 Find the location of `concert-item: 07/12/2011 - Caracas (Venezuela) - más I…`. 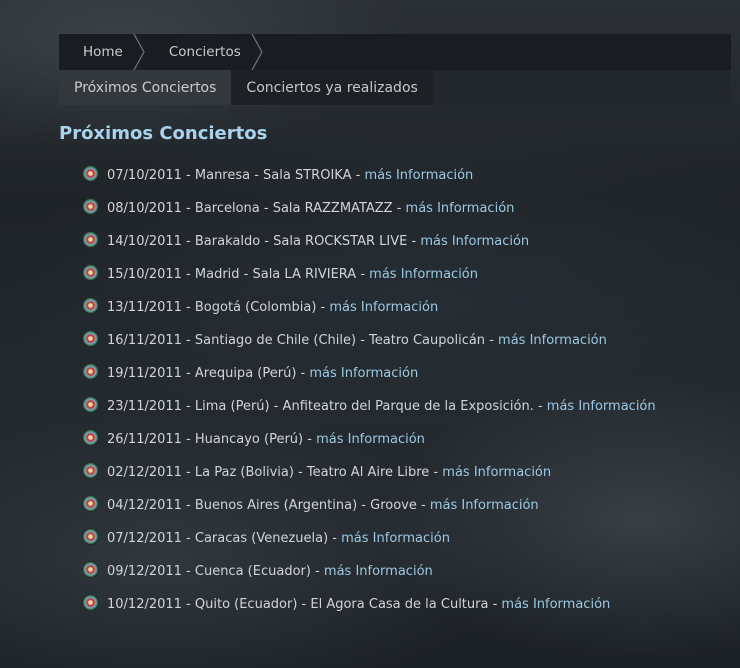

concert-item: 07/12/2011 - Caracas (Venezuela) - más I… is located at coordinates (369, 538).